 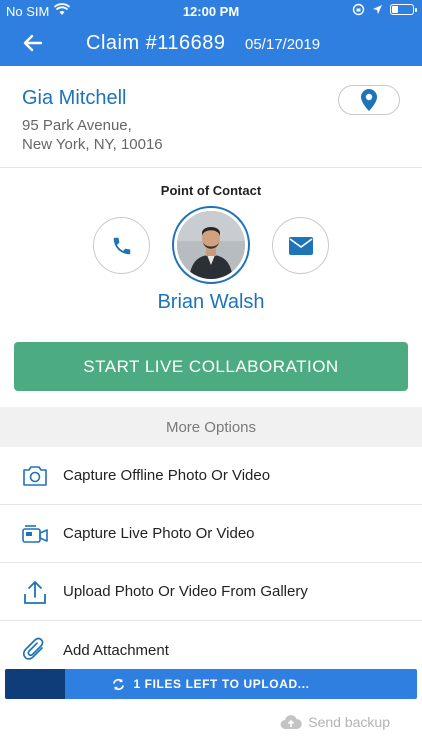 I want to click on start-live-collaboration-button: START LIVE COLLABORATION, so click(x=211, y=366).